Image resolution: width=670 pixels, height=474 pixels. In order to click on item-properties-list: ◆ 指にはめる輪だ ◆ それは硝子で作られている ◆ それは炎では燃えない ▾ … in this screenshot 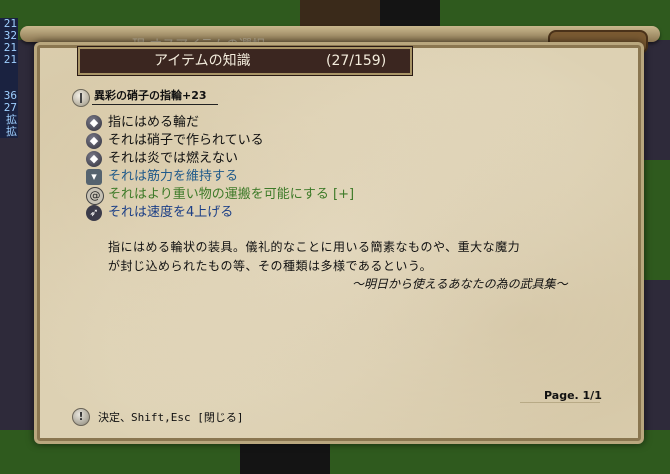, I will do `click(256, 168)`.